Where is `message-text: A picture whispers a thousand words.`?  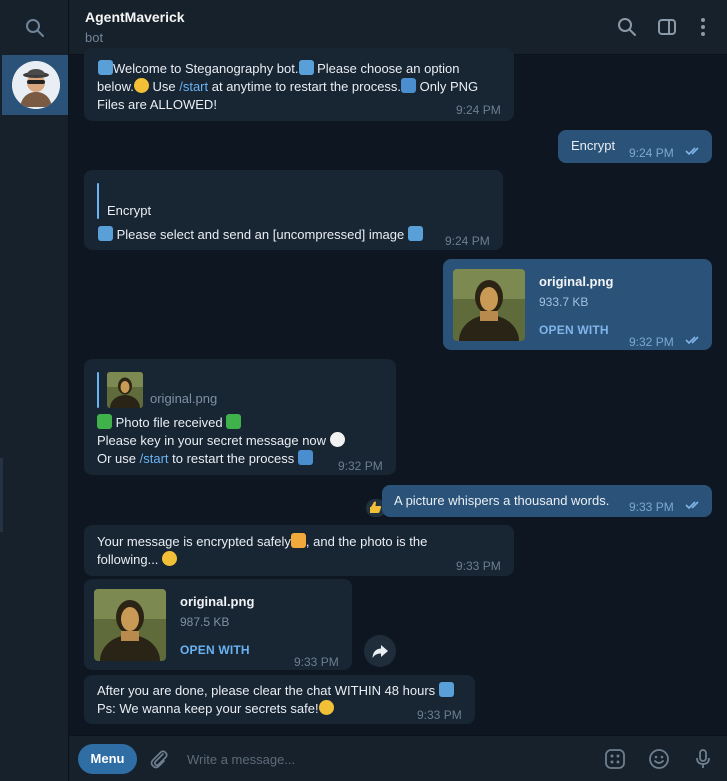 message-text: A picture whispers a thousand words. is located at coordinates (502, 500).